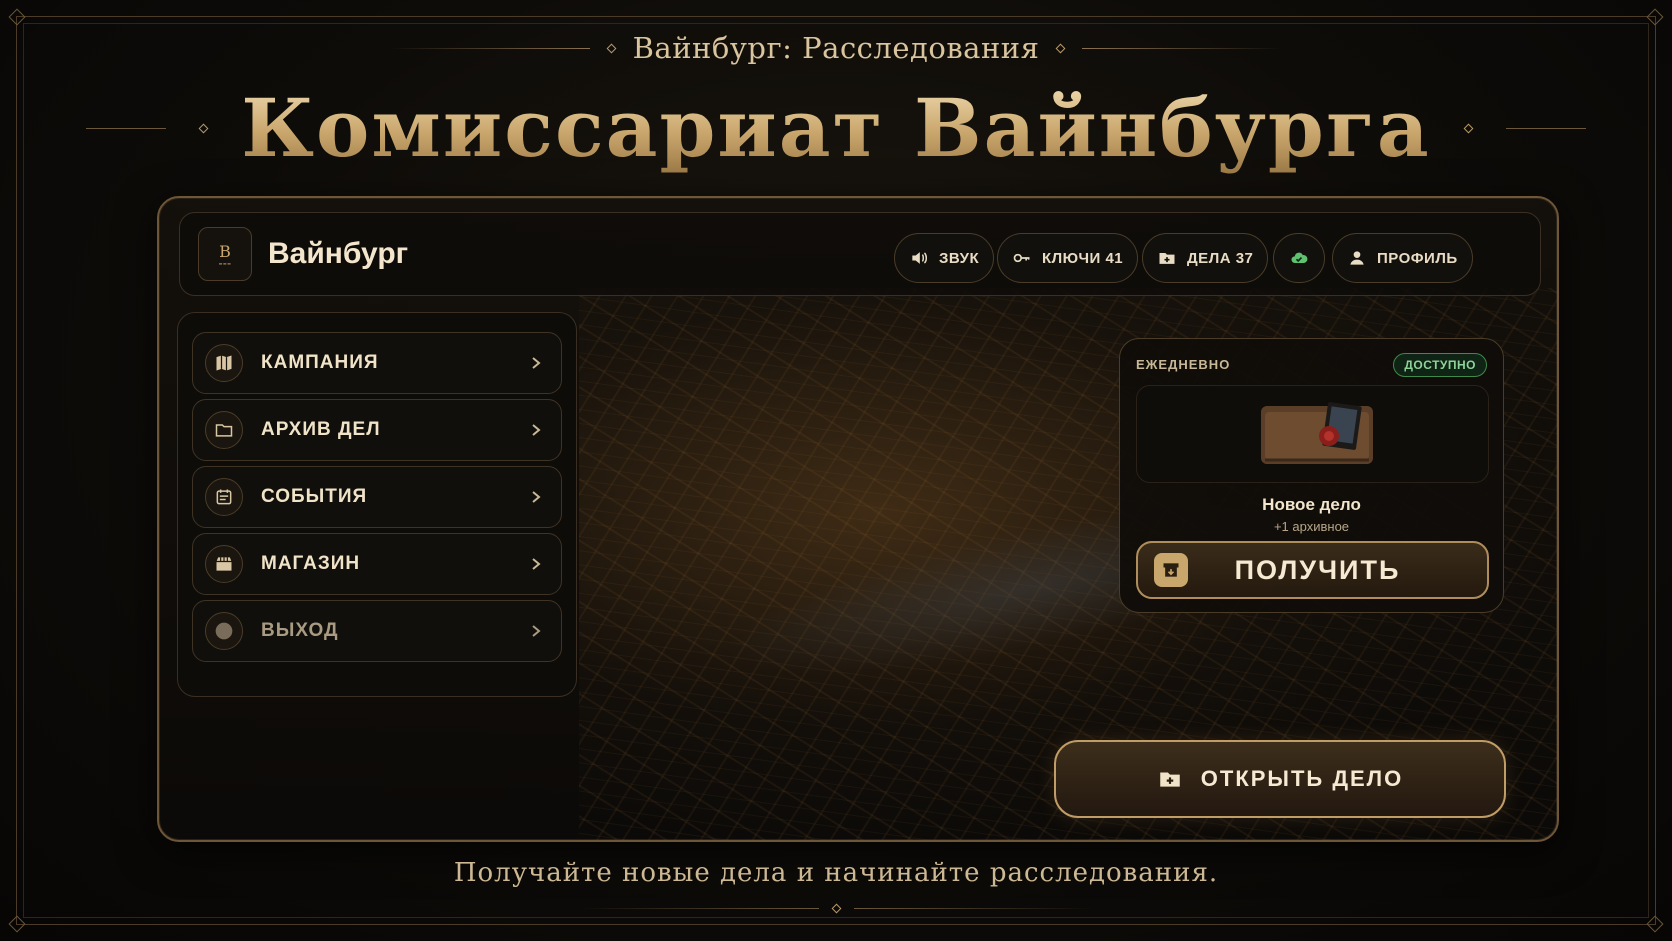  Describe the element at coordinates (300, 630) in the screenshot. I see `menu-item-label: ВЫХОД` at that location.